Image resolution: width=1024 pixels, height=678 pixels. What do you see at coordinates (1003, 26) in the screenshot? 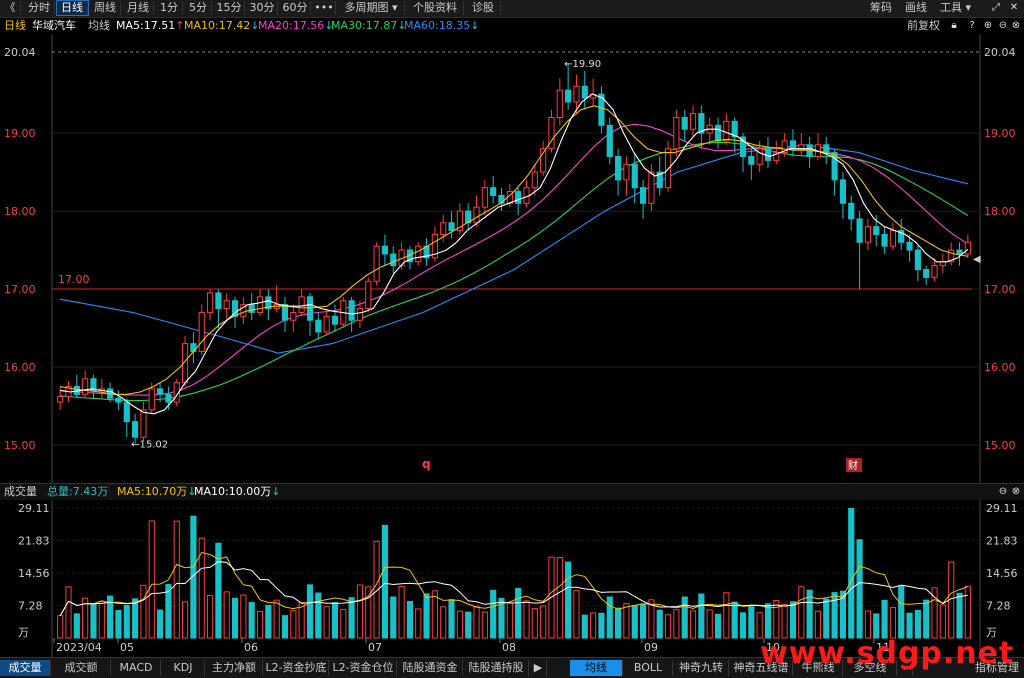
I see `zoom-out-icon: ⊖` at bounding box center [1003, 26].